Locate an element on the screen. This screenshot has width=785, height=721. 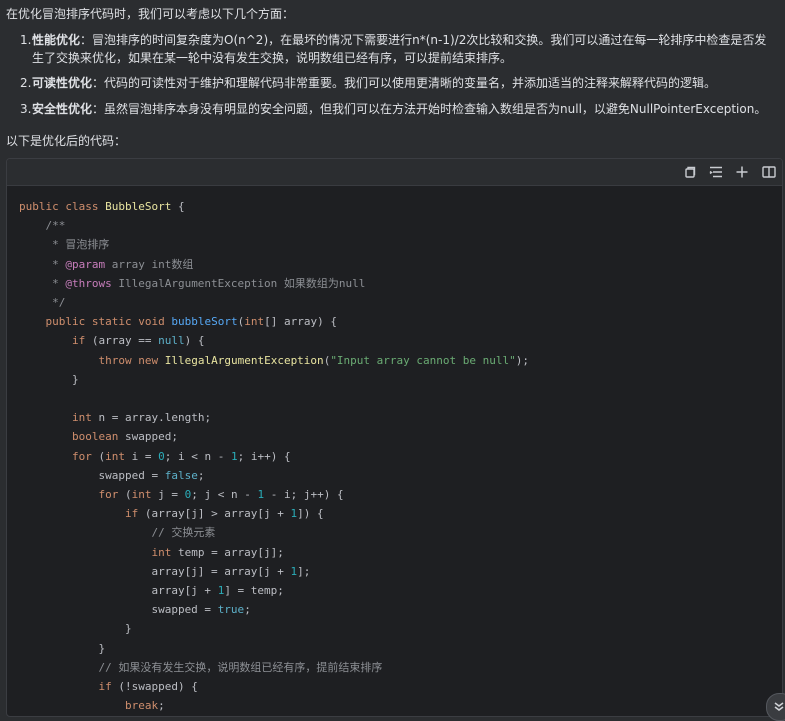
list-item-title: 可读性优化 is located at coordinates (62, 83).